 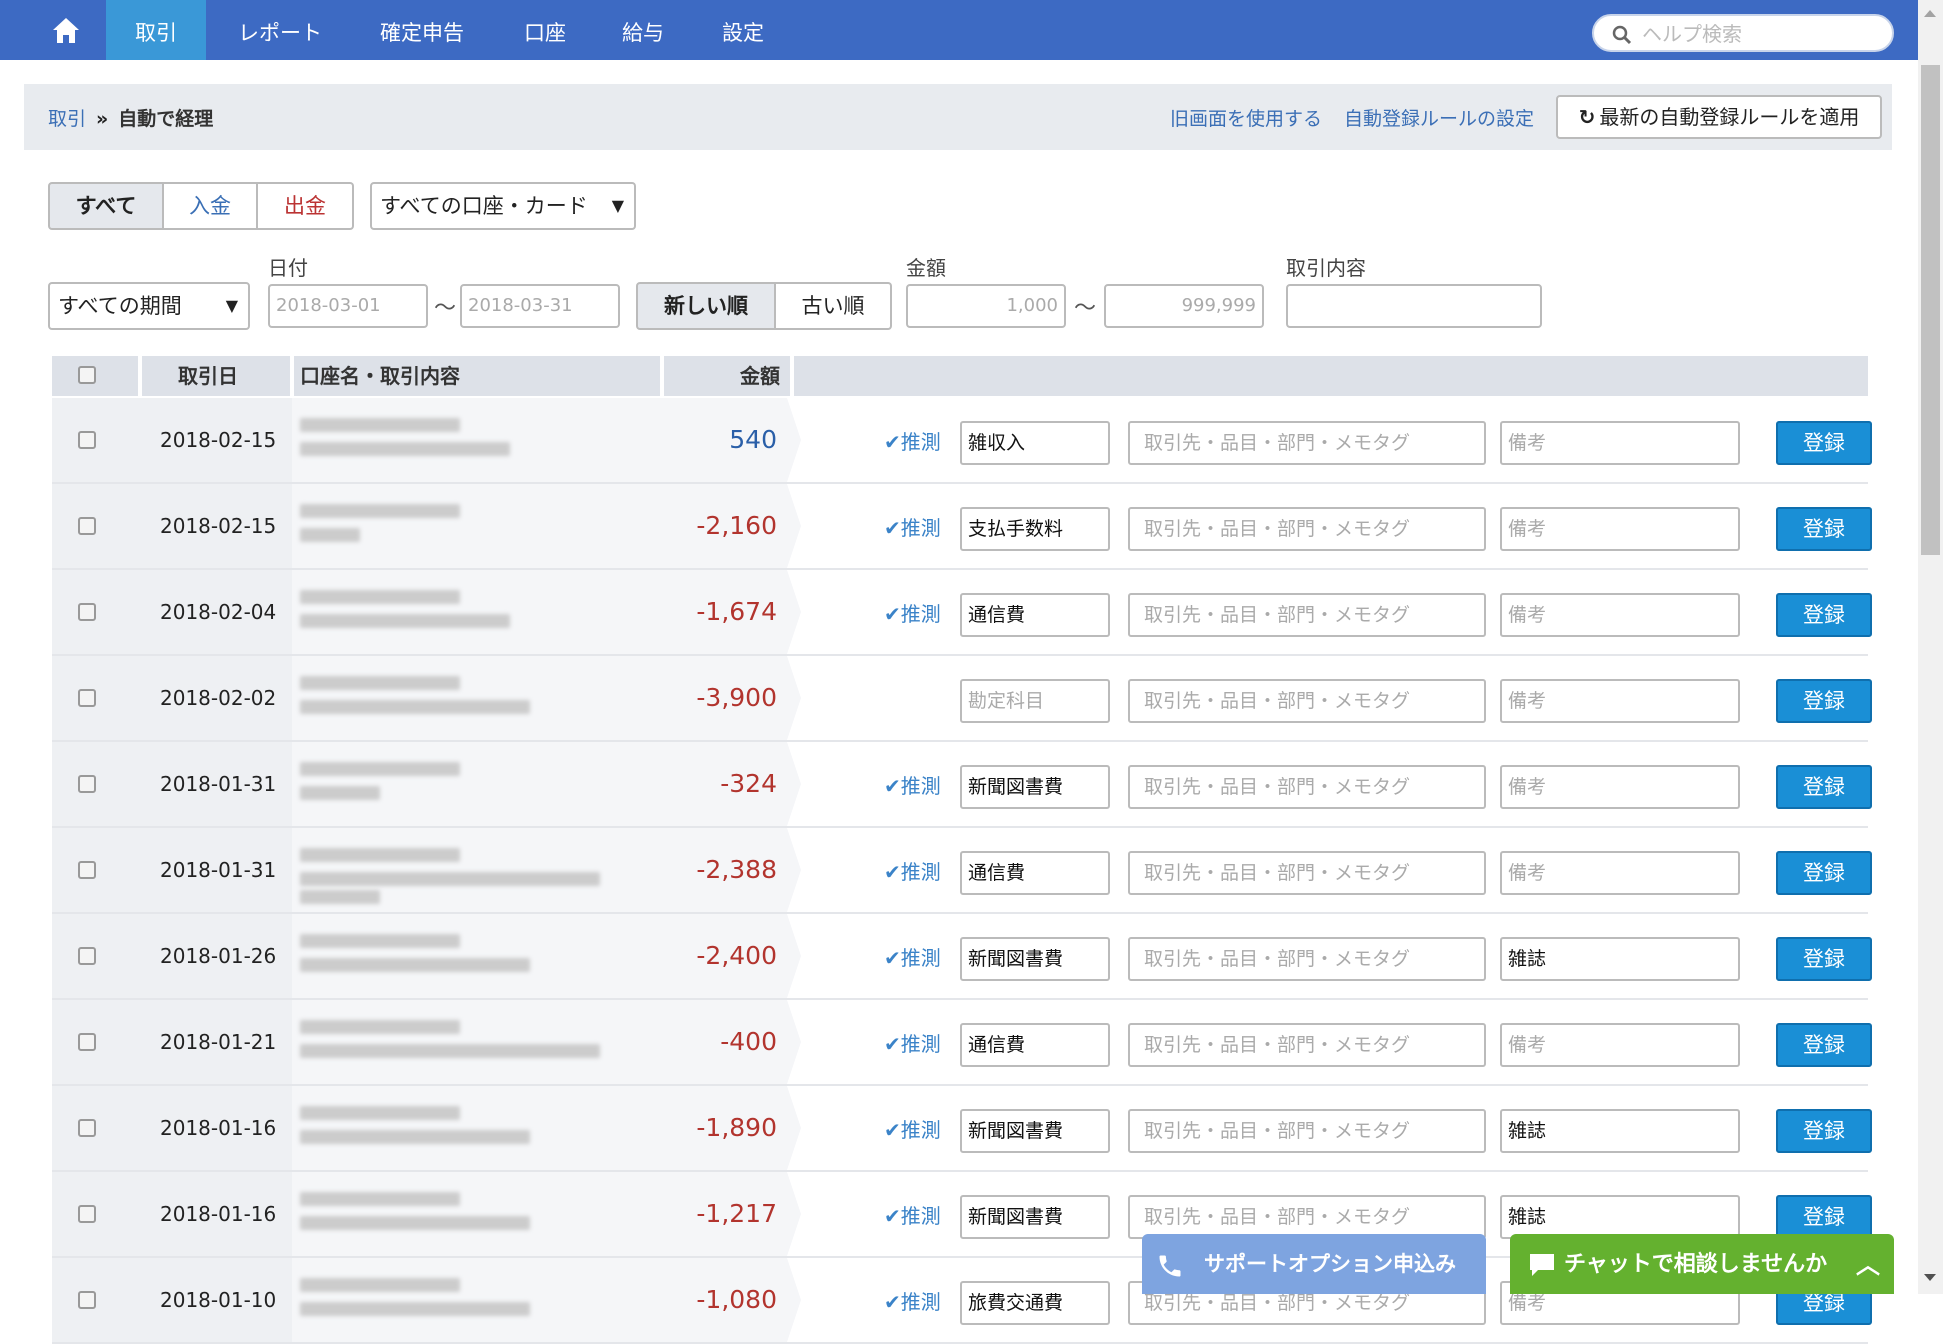 I want to click on filter-income-button: 入金, so click(x=211, y=206).